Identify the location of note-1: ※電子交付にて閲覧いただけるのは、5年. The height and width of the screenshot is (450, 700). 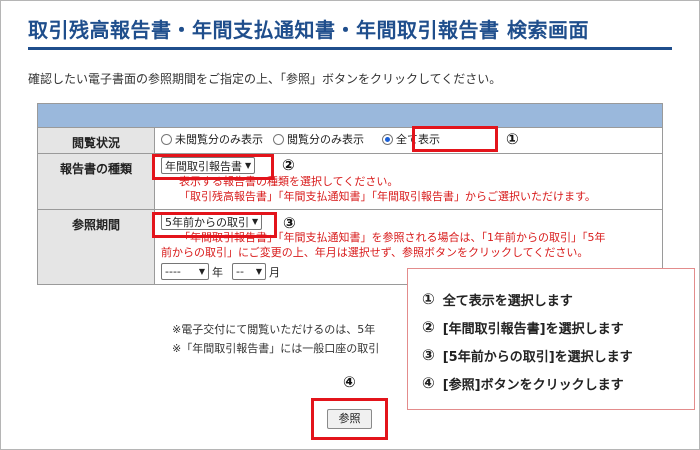
(274, 329).